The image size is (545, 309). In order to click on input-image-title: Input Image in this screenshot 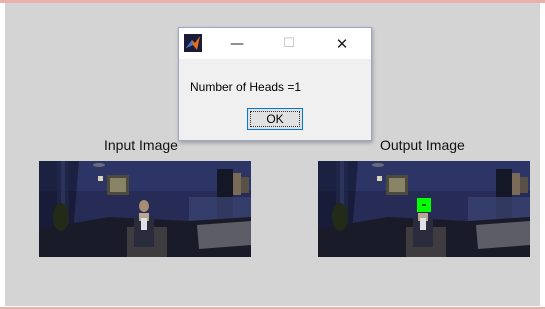, I will do `click(141, 145)`.